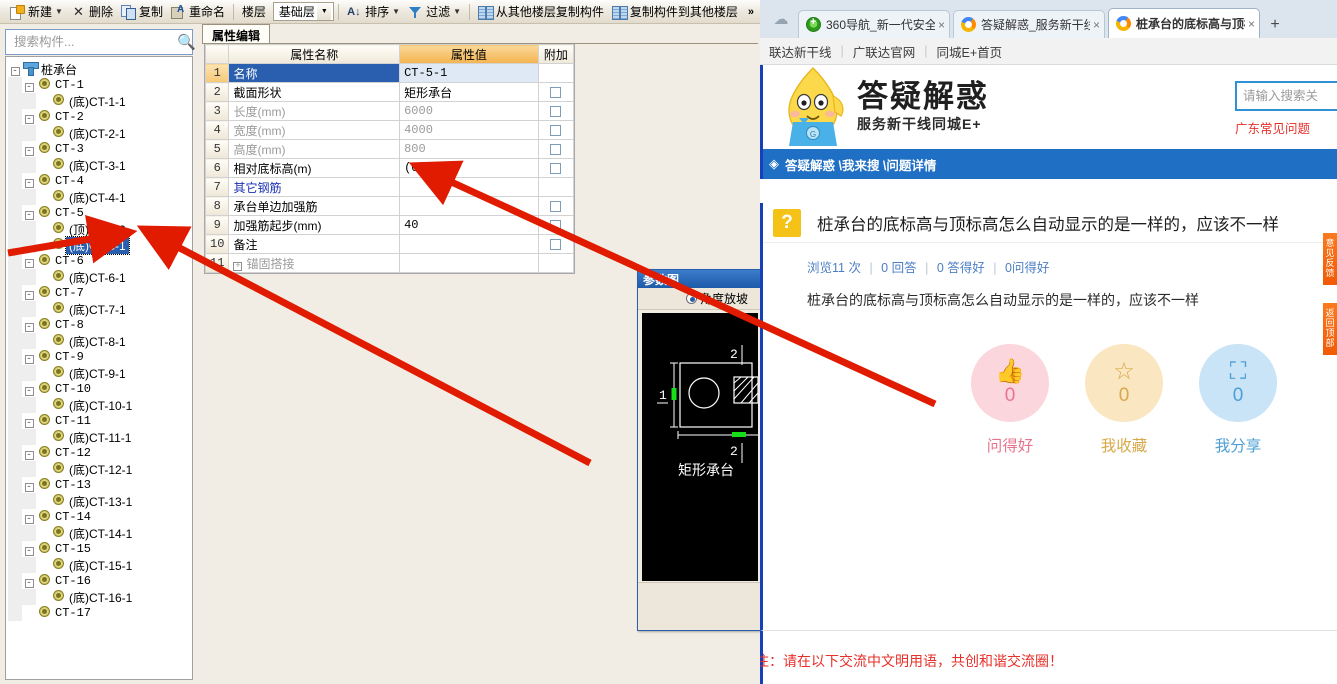  I want to click on good-answer-count: 0 答得好, so click(961, 268).